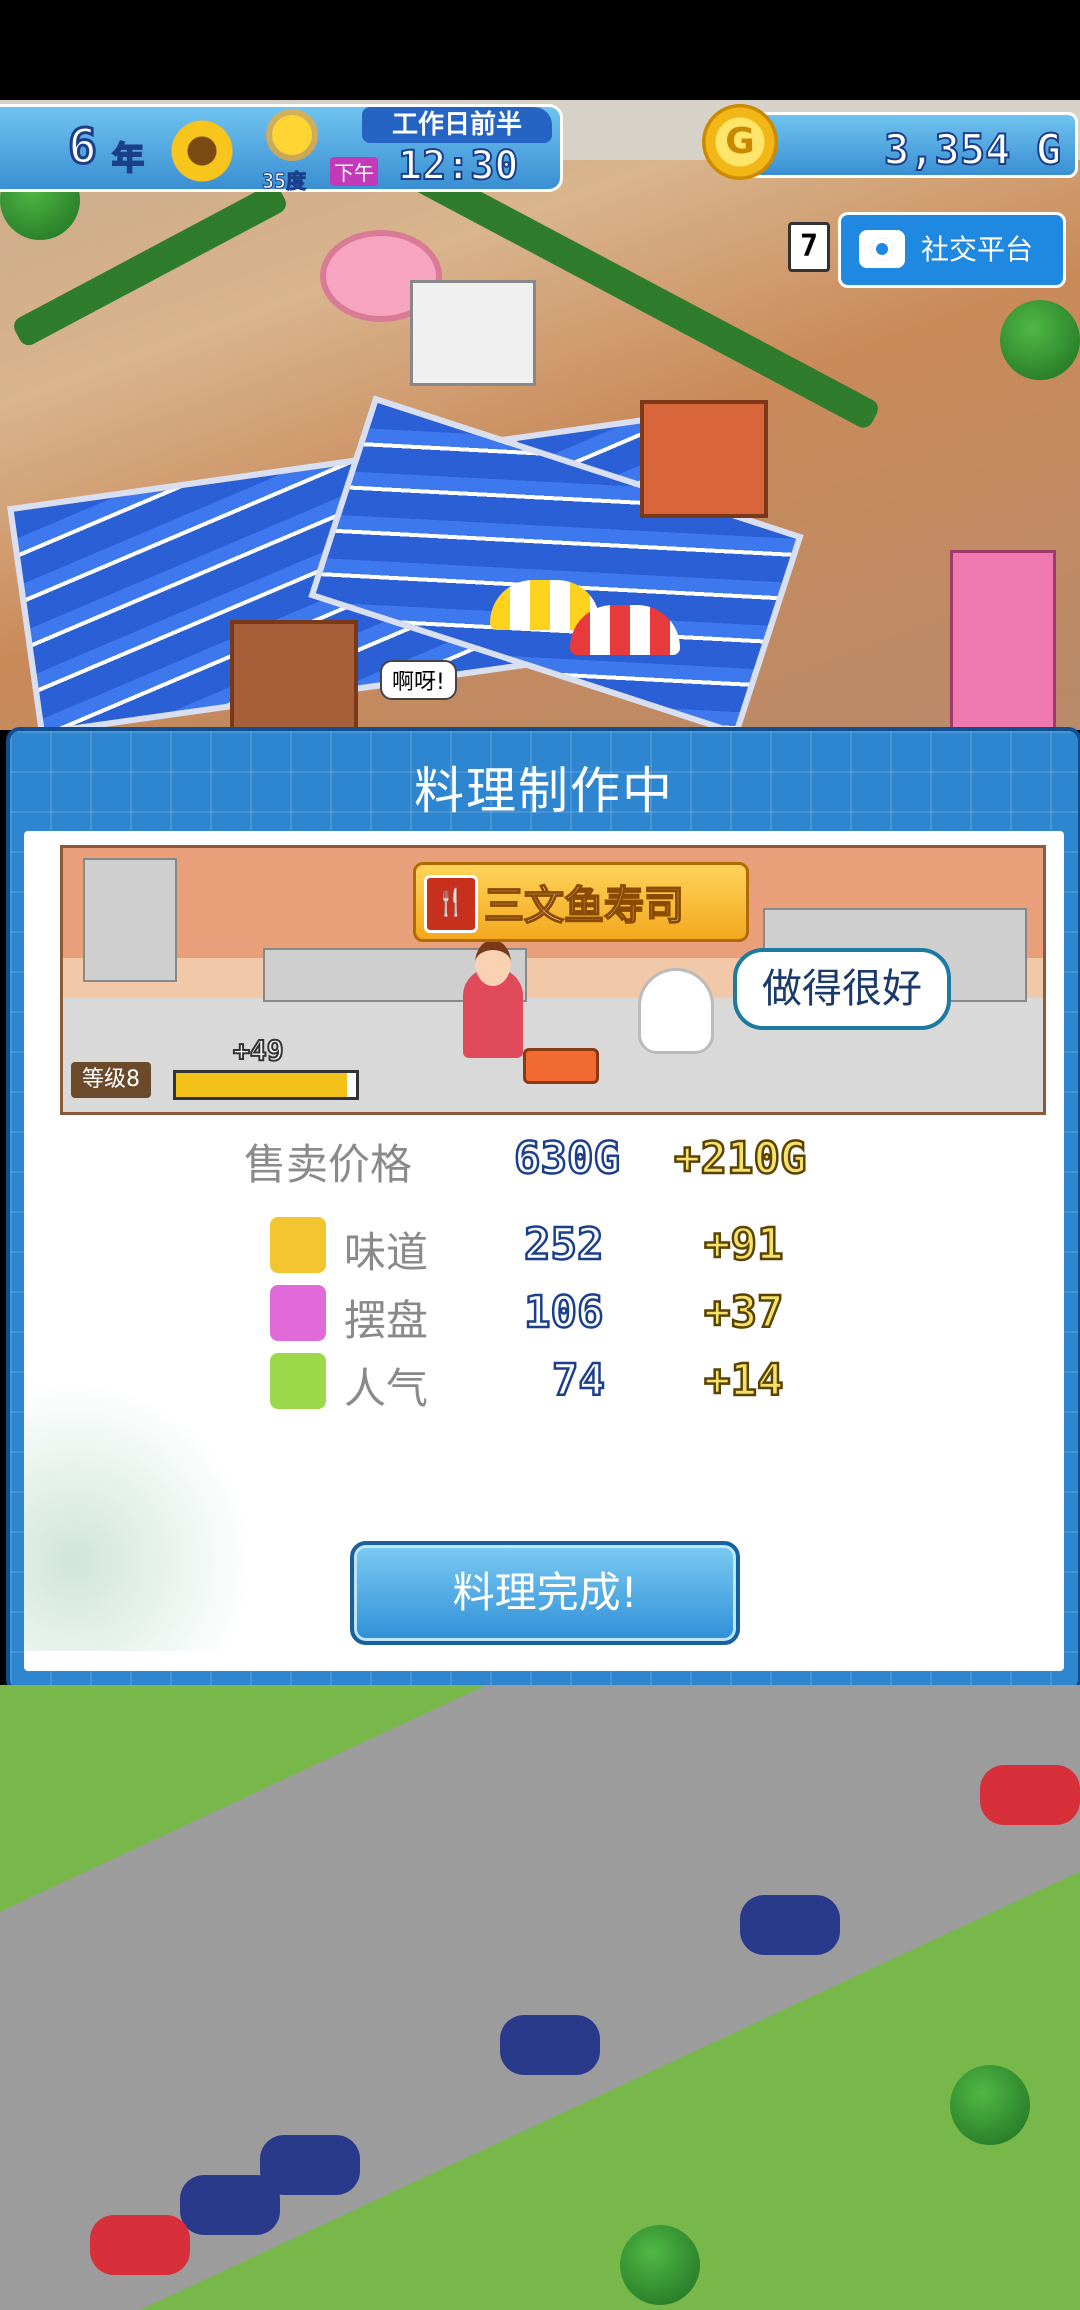  I want to click on top-hud: 6 年 35度 工作日前半 下午 12:30 3,354 G G, so click(540, 147).